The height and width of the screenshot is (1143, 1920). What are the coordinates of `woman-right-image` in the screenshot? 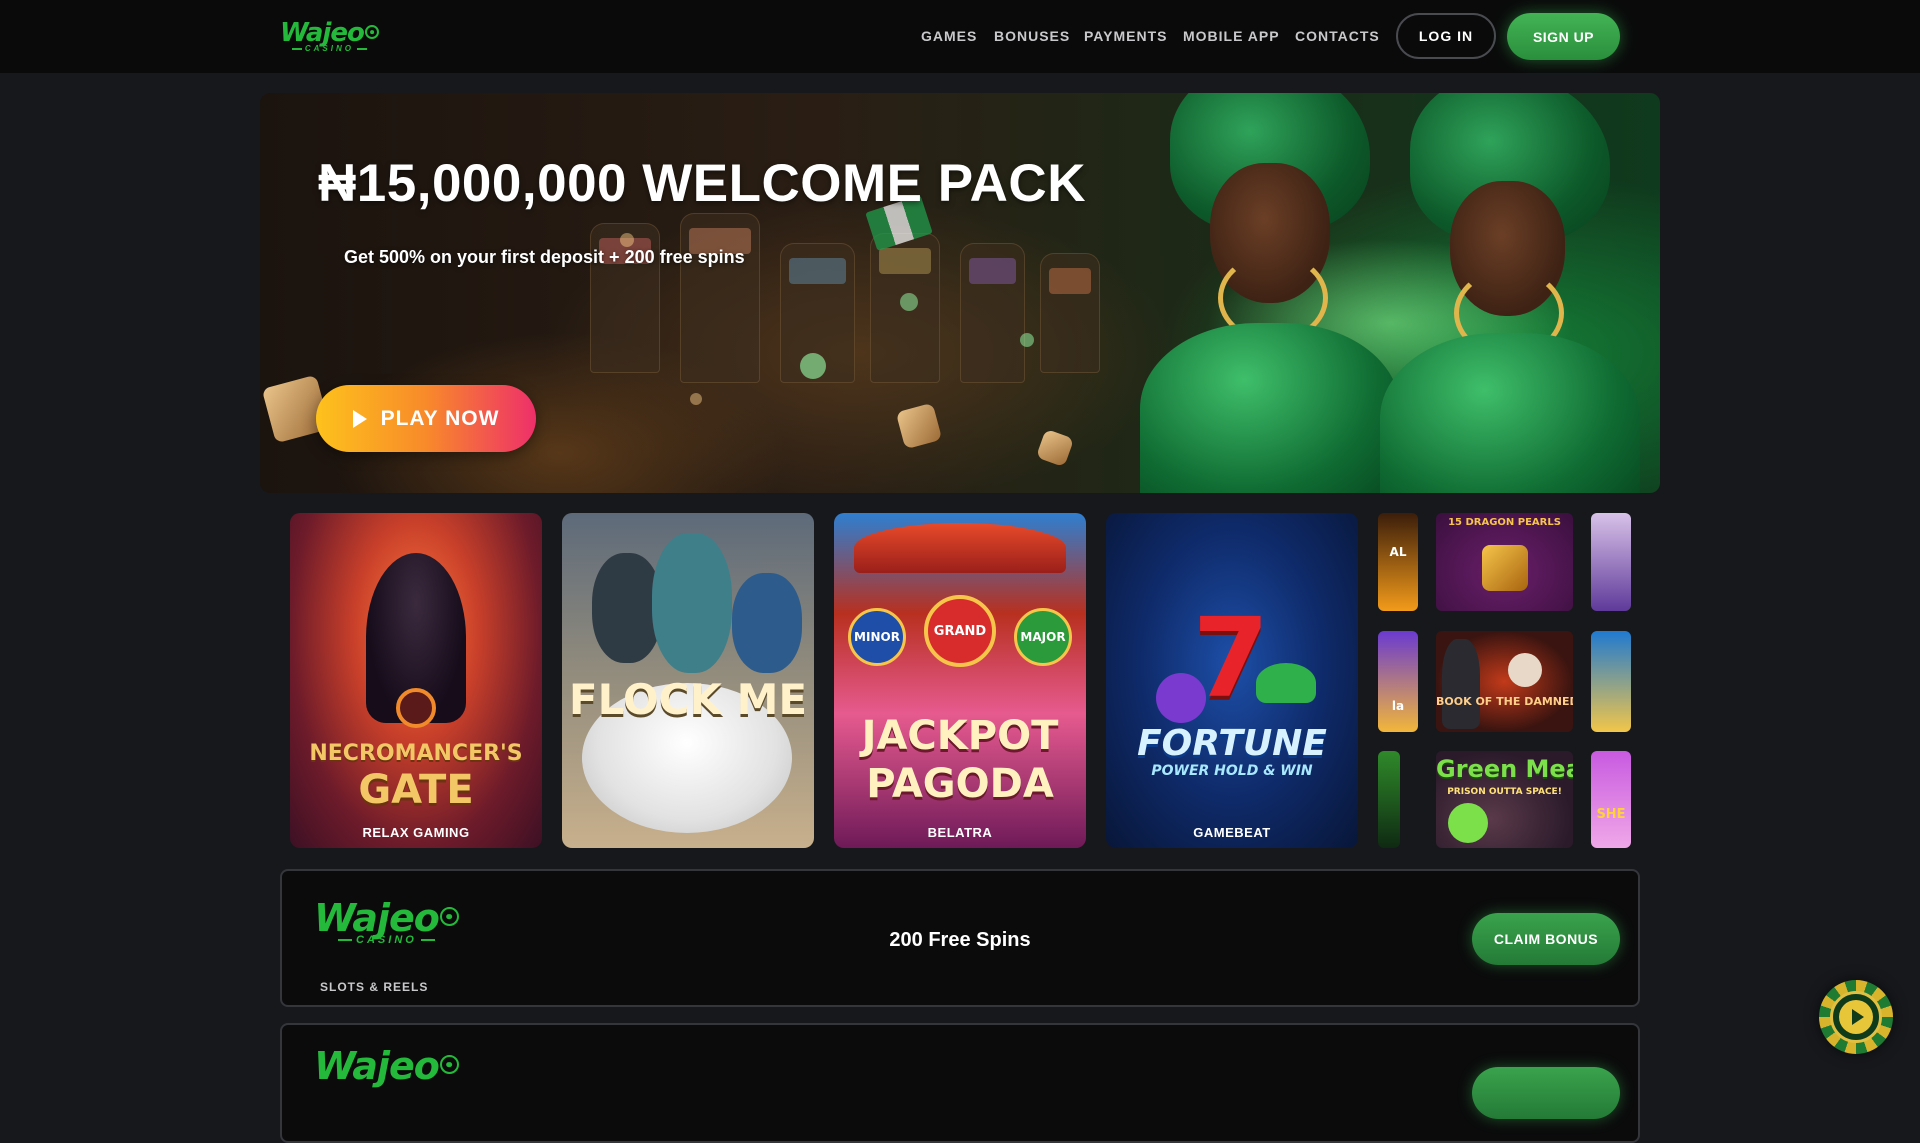 It's located at (1510, 293).